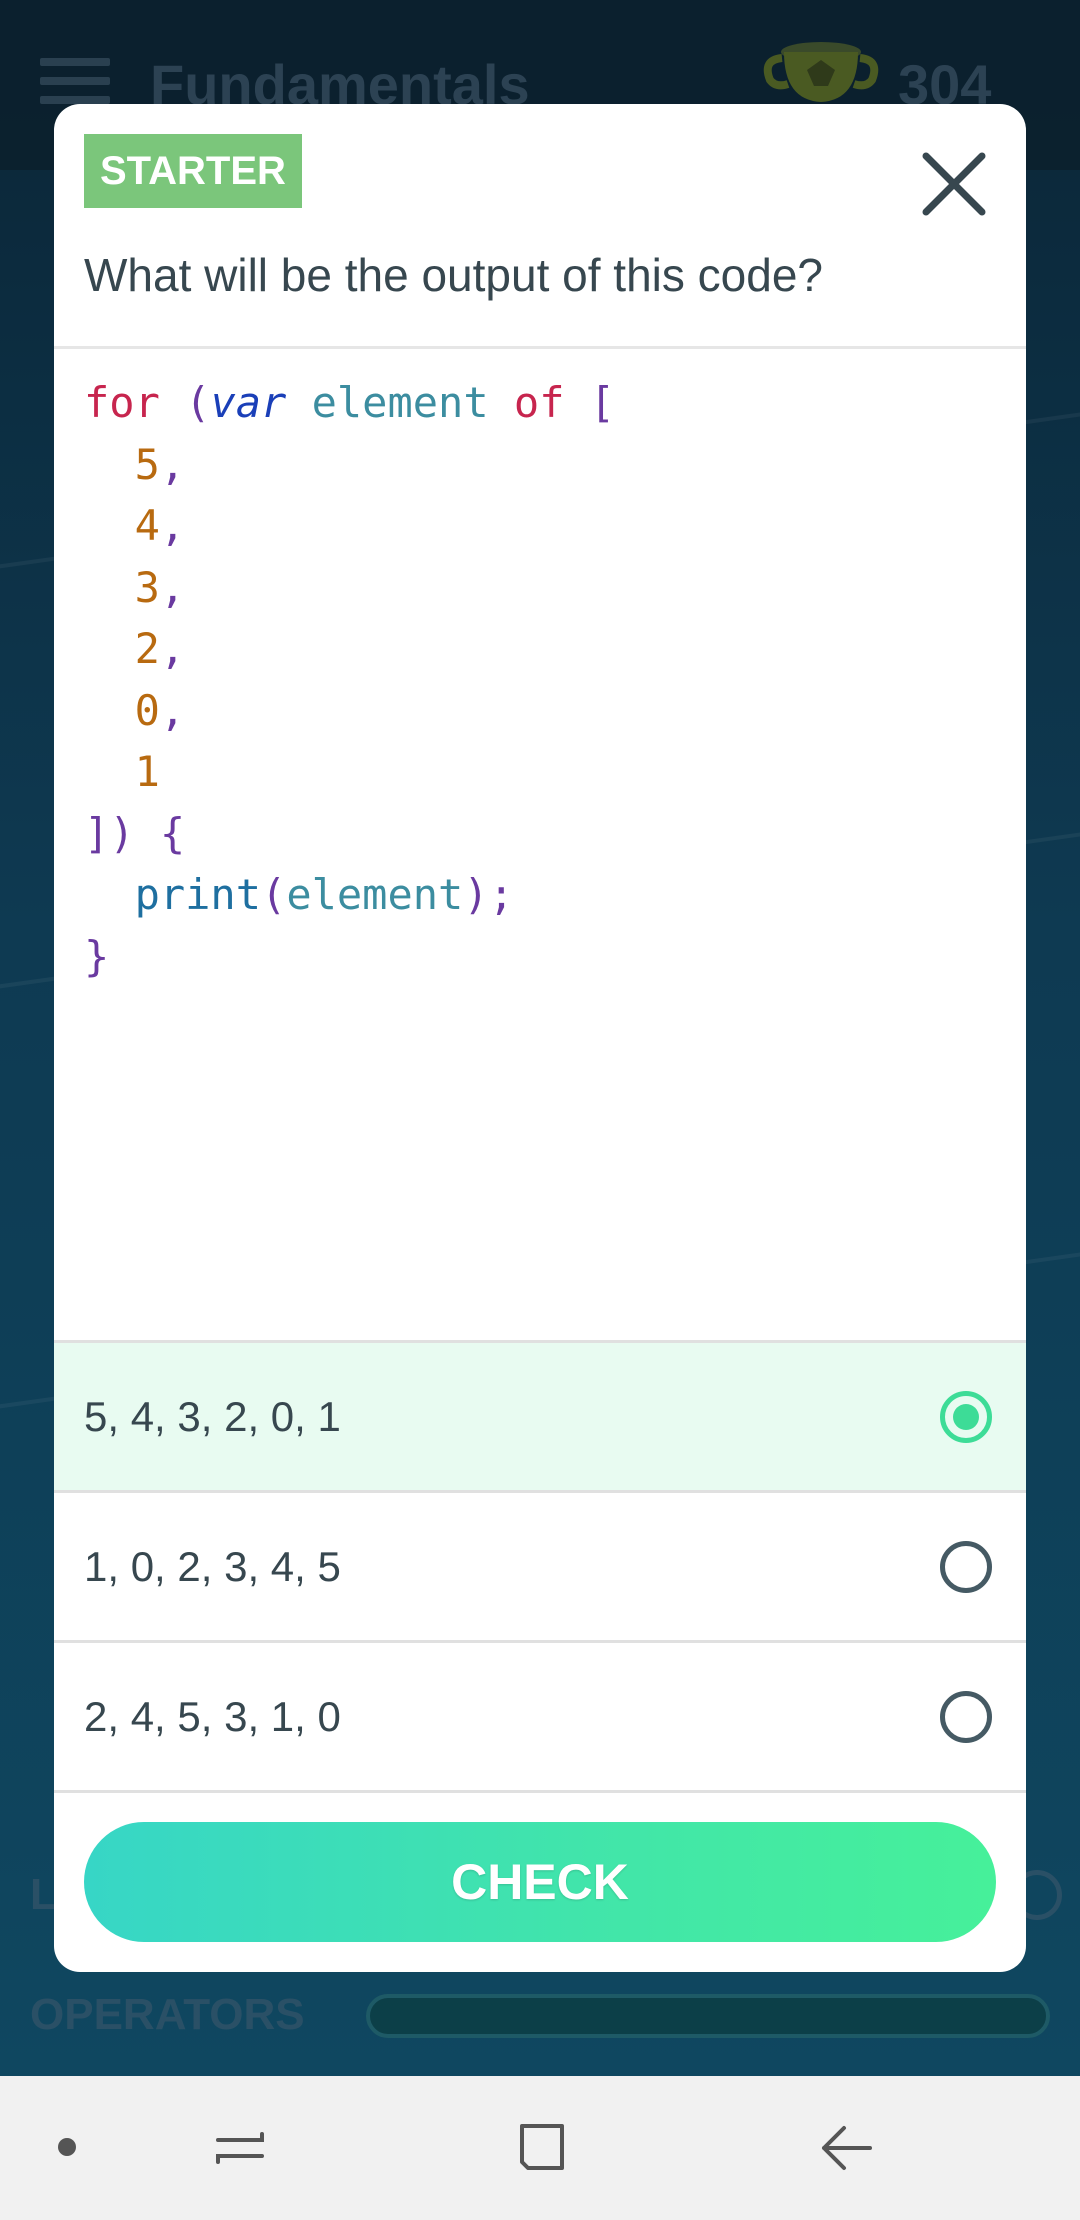 This screenshot has height=2220, width=1080. What do you see at coordinates (160, 525) in the screenshot?
I see `code-line: 4,` at bounding box center [160, 525].